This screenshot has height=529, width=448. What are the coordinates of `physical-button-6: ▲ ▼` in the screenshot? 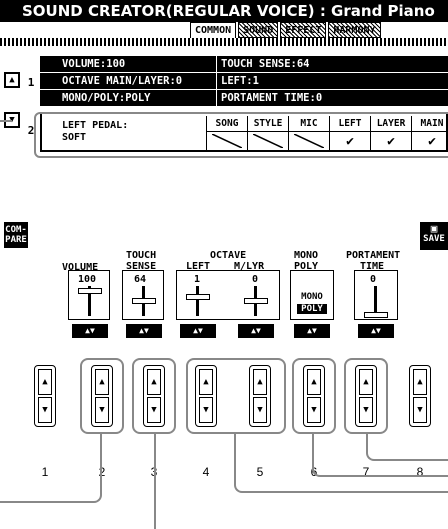 It's located at (314, 396).